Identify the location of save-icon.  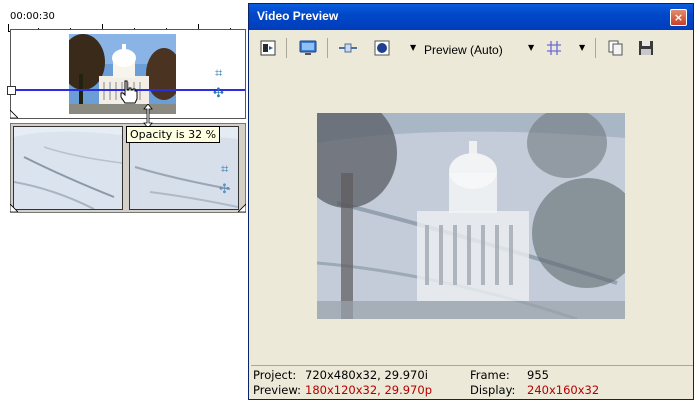
(646, 48).